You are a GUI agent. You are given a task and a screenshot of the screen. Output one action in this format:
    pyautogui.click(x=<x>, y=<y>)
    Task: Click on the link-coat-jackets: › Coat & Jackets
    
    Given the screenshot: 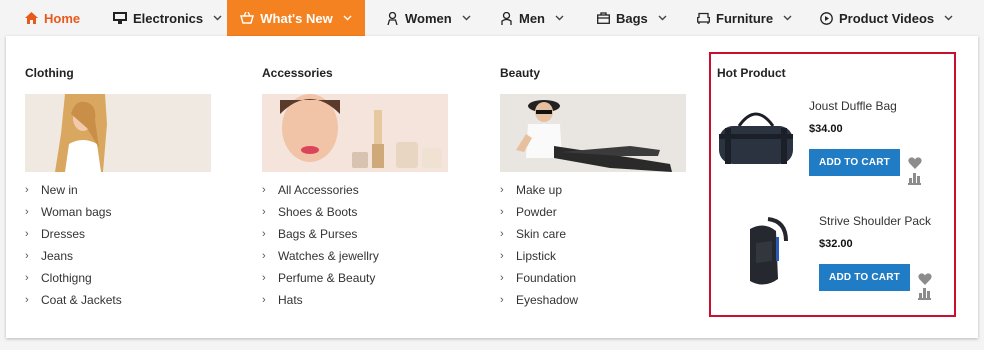 What is the action you would take?
    pyautogui.click(x=73, y=300)
    